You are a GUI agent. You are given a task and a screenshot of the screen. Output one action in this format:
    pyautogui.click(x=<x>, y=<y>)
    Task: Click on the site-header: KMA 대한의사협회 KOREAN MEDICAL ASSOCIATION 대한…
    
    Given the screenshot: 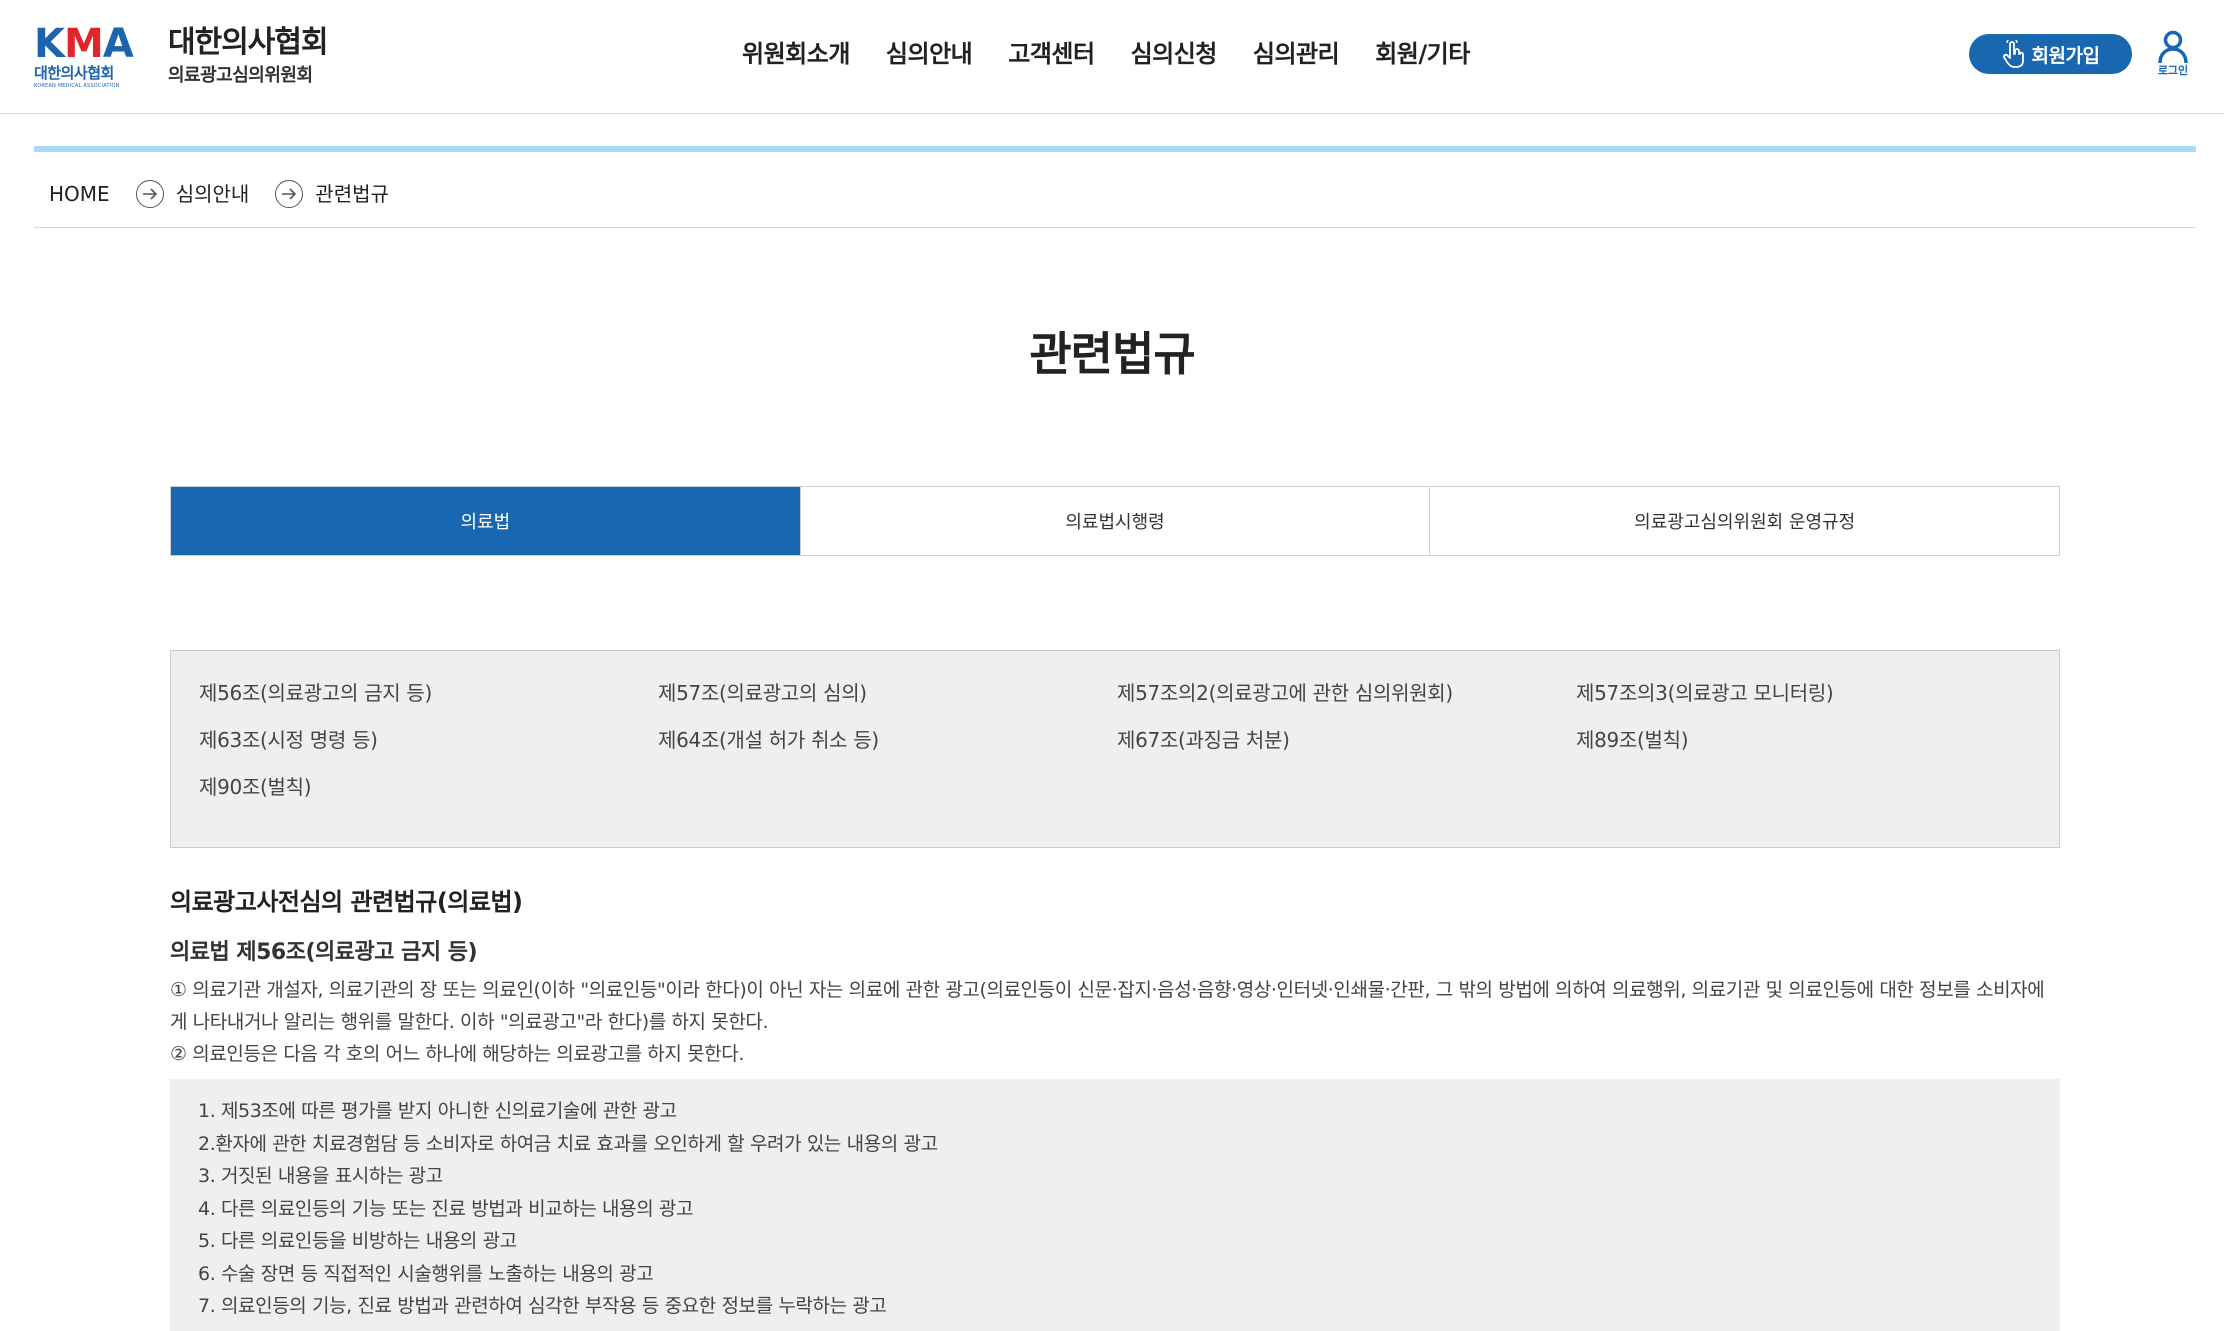 What is the action you would take?
    pyautogui.click(x=1112, y=57)
    